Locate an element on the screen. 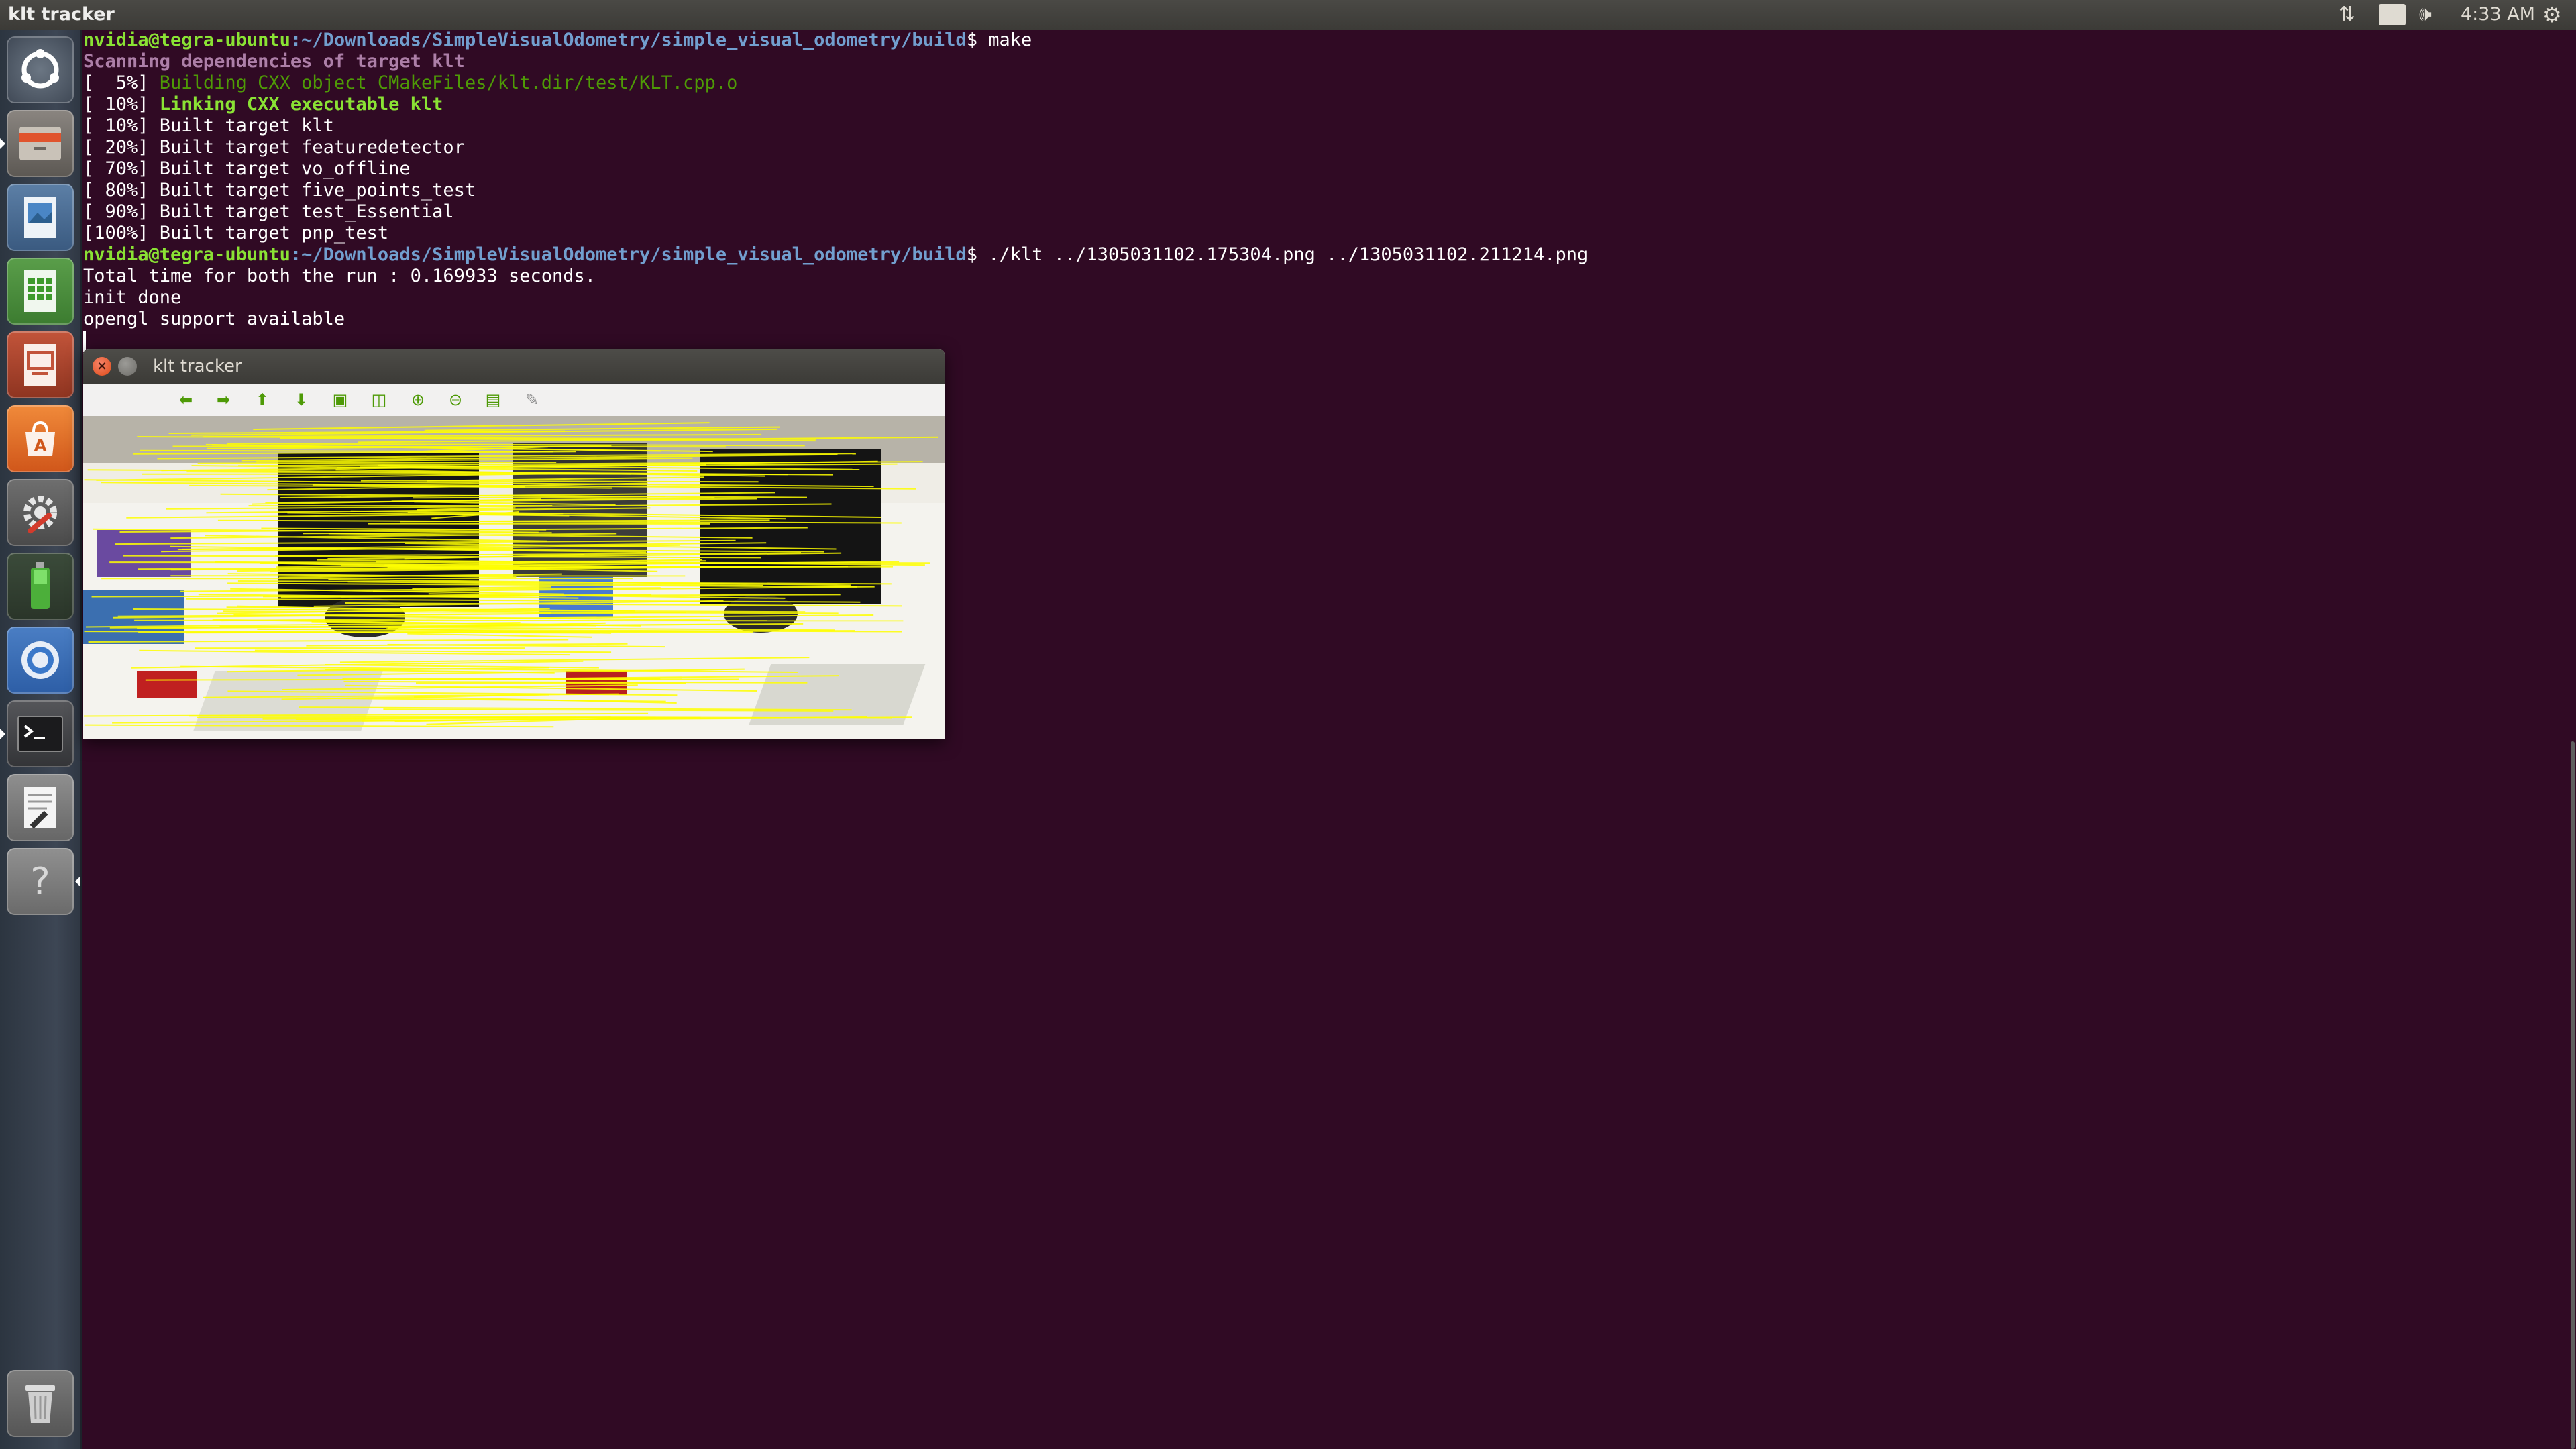 This screenshot has width=2576, height=1449. trash-icon is located at coordinates (40, 1403).